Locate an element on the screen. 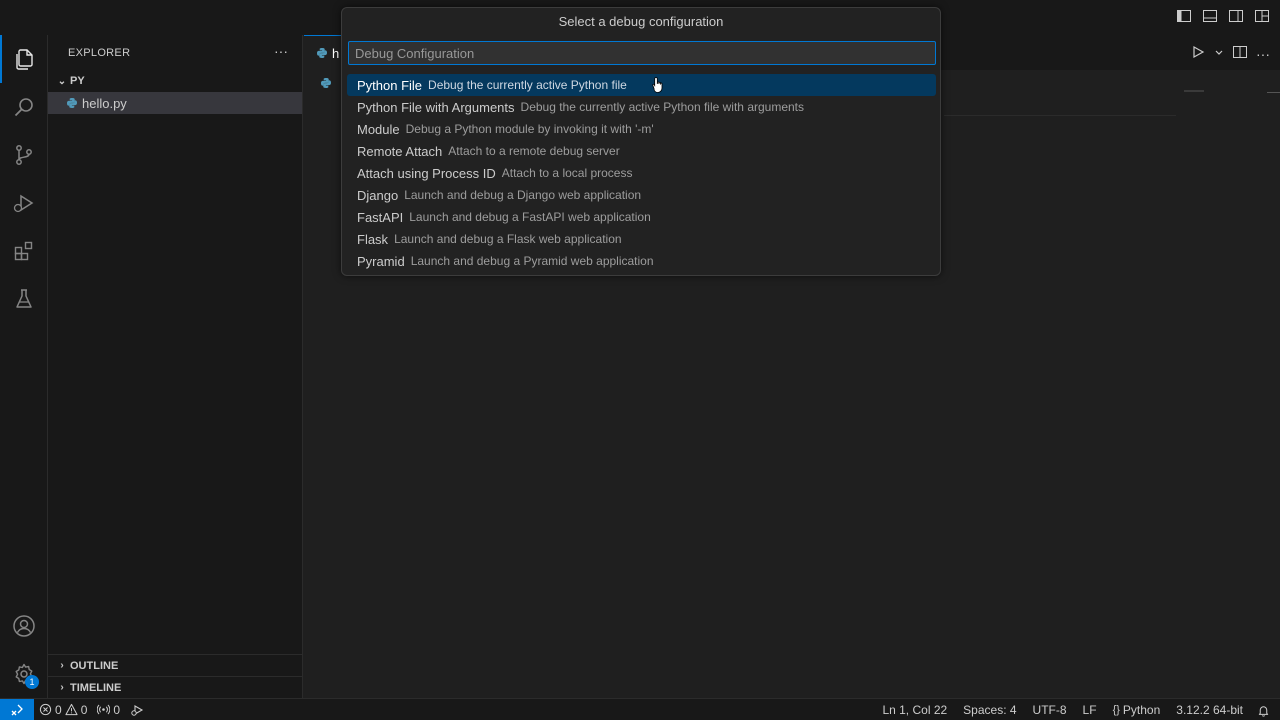  outline-section: › OUTLINE is located at coordinates (175, 665).